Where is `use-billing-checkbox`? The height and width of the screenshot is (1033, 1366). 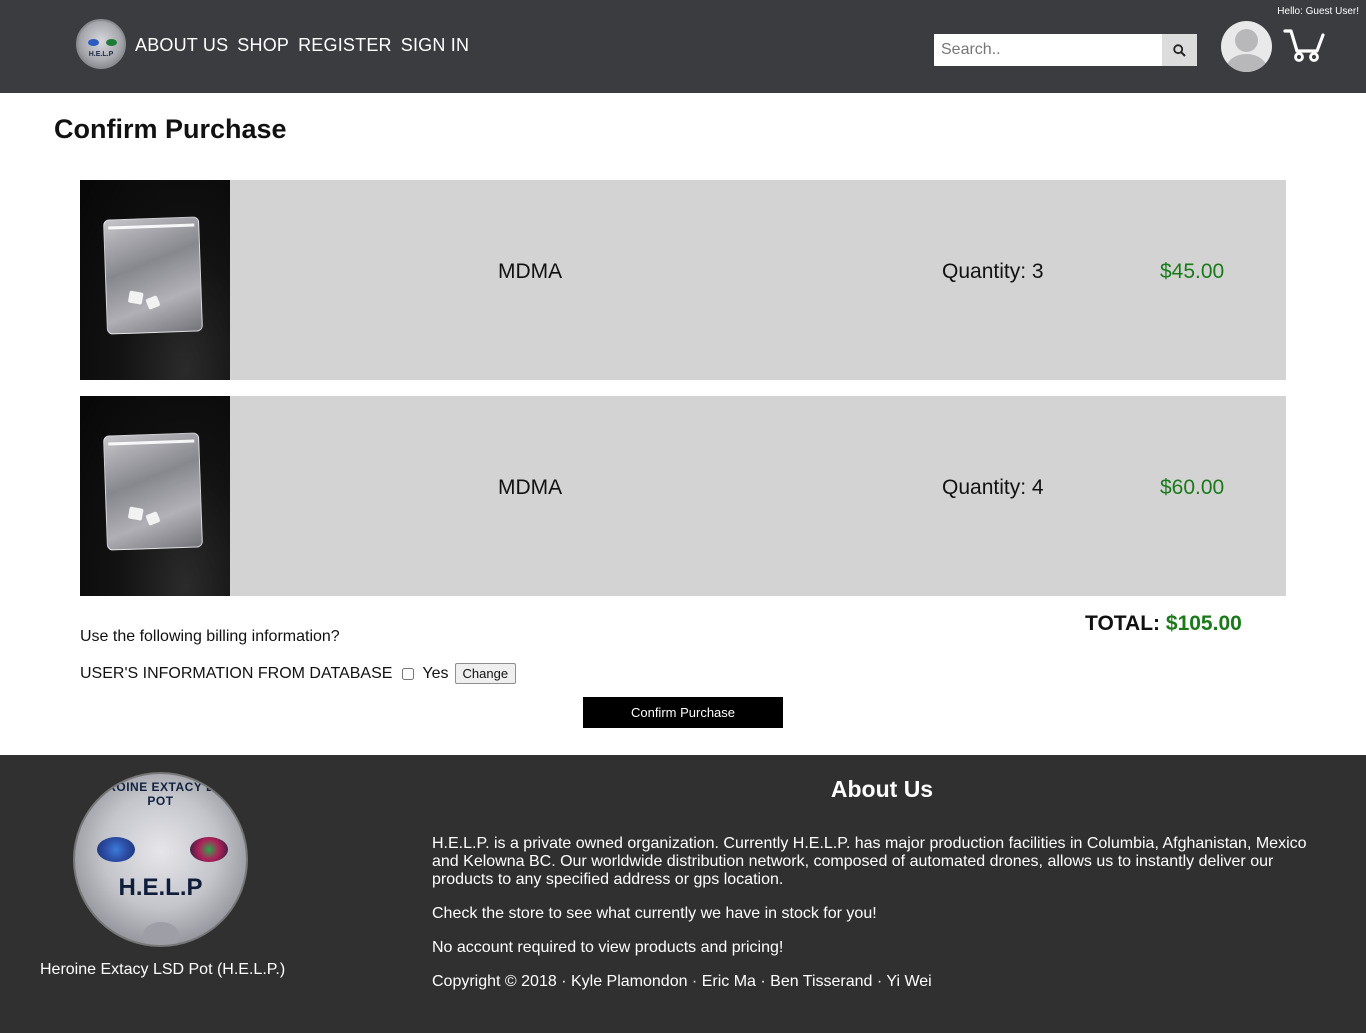 use-billing-checkbox is located at coordinates (408, 673).